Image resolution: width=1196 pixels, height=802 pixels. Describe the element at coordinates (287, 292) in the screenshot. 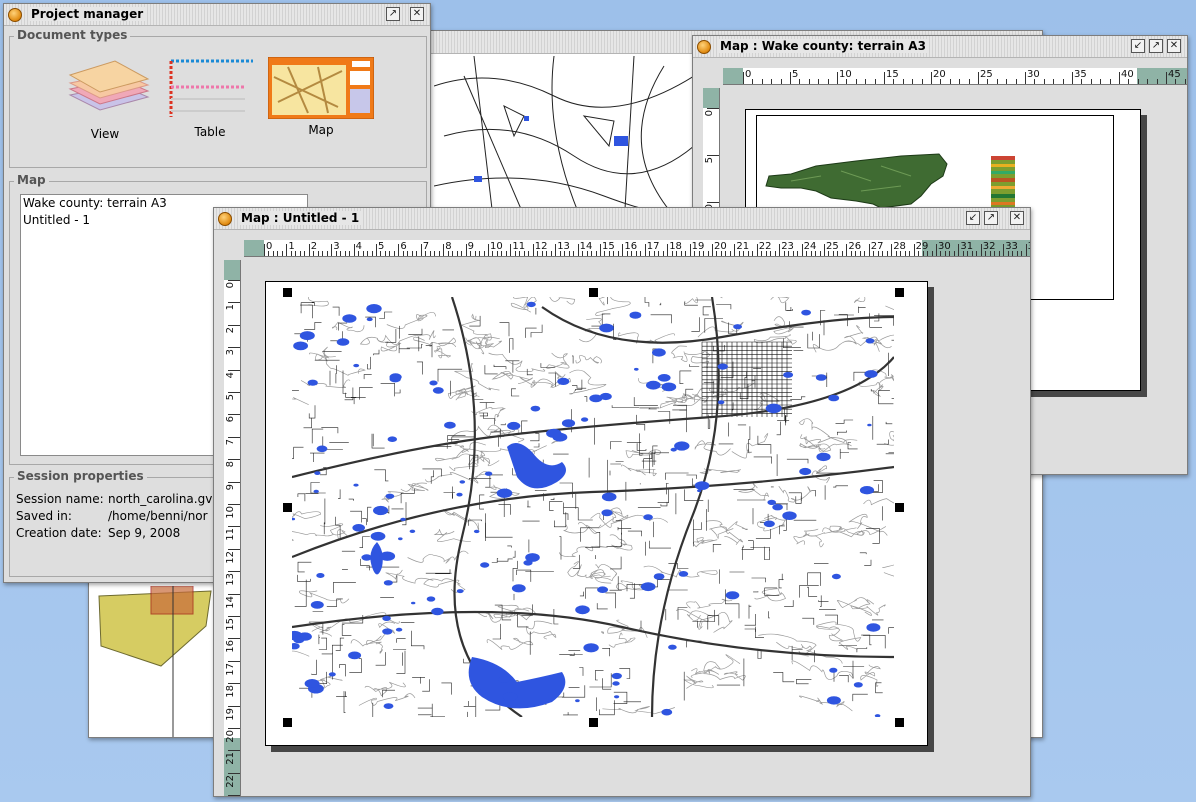

I see `resize-handle-top-left` at that location.